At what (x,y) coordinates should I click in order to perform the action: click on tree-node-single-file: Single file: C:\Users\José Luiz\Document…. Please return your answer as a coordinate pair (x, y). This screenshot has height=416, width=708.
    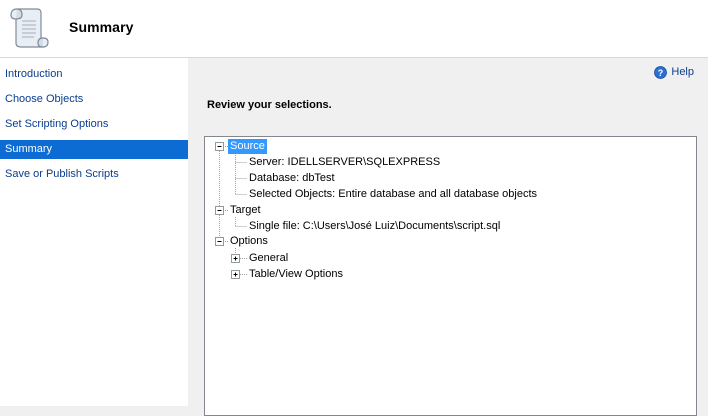
    Looking at the image, I should click on (374, 226).